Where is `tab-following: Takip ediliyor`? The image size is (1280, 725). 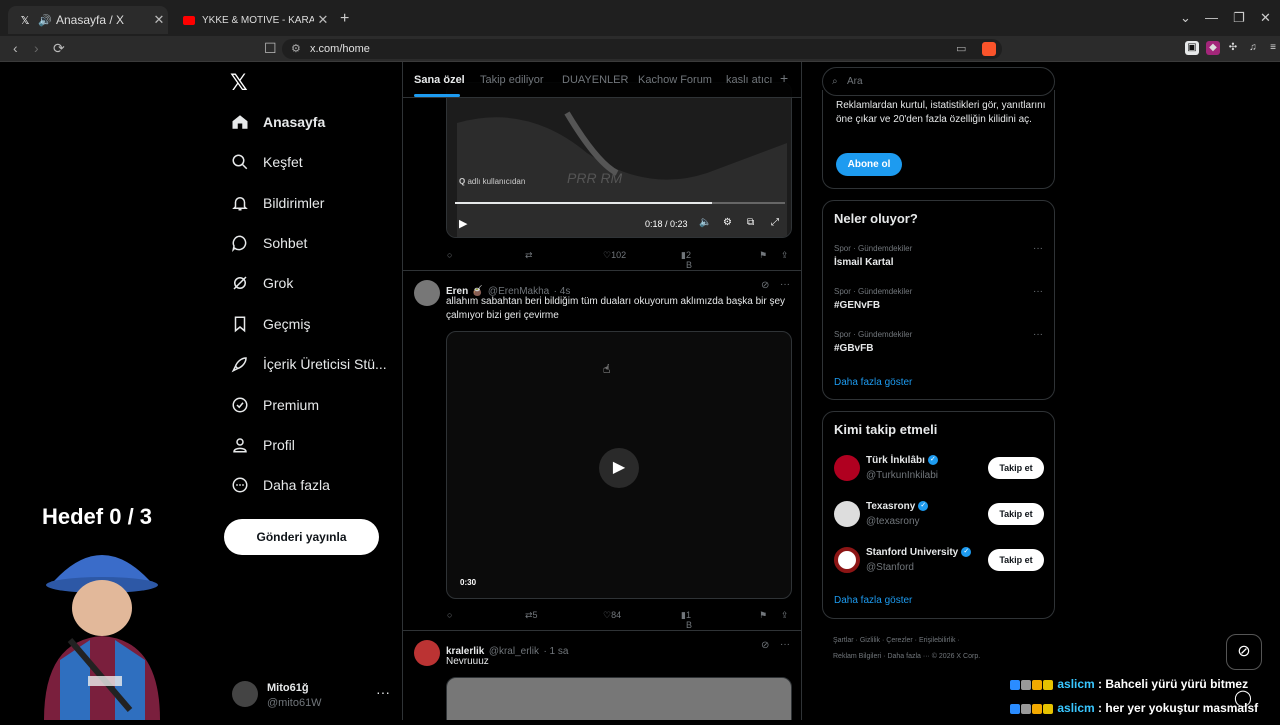 tab-following: Takip ediliyor is located at coordinates (512, 80).